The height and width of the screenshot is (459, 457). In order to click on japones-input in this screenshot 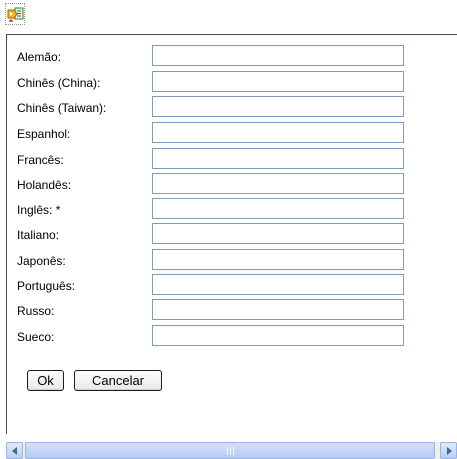, I will do `click(278, 259)`.